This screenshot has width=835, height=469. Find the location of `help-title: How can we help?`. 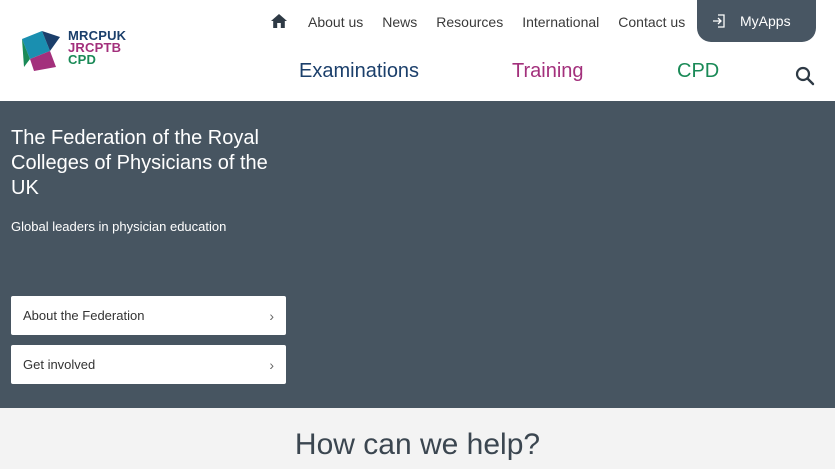

help-title: How can we help? is located at coordinates (417, 444).